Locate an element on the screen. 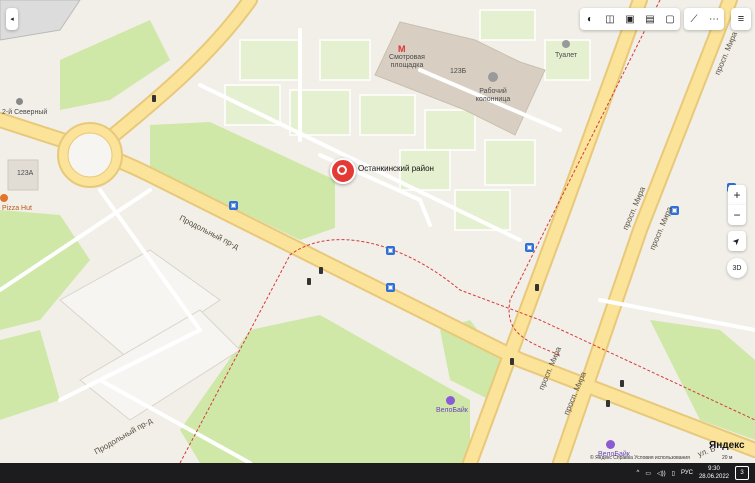 This screenshot has width=755, height=483. location-arrow-icon: ➤ is located at coordinates (736, 240).